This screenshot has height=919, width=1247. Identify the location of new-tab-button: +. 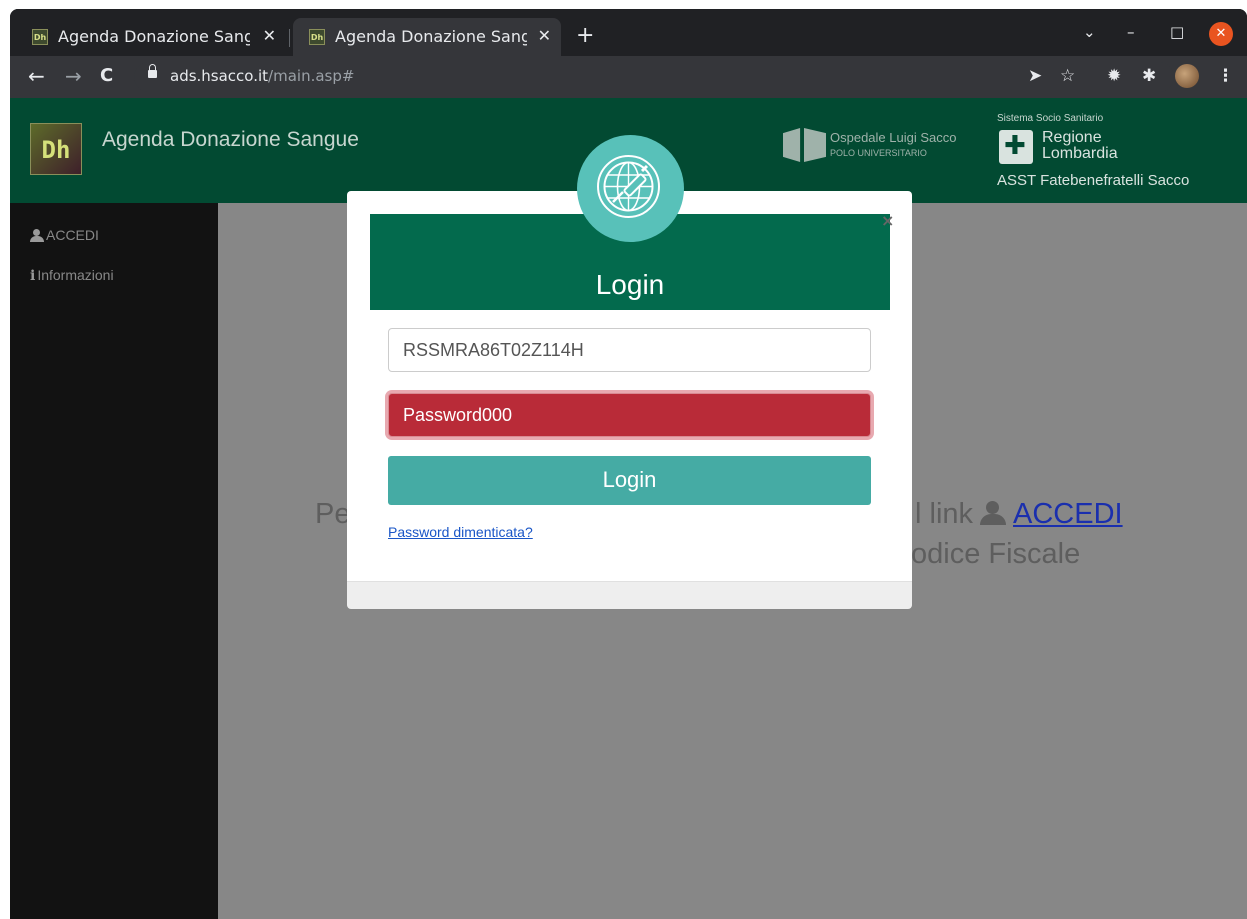
(585, 36).